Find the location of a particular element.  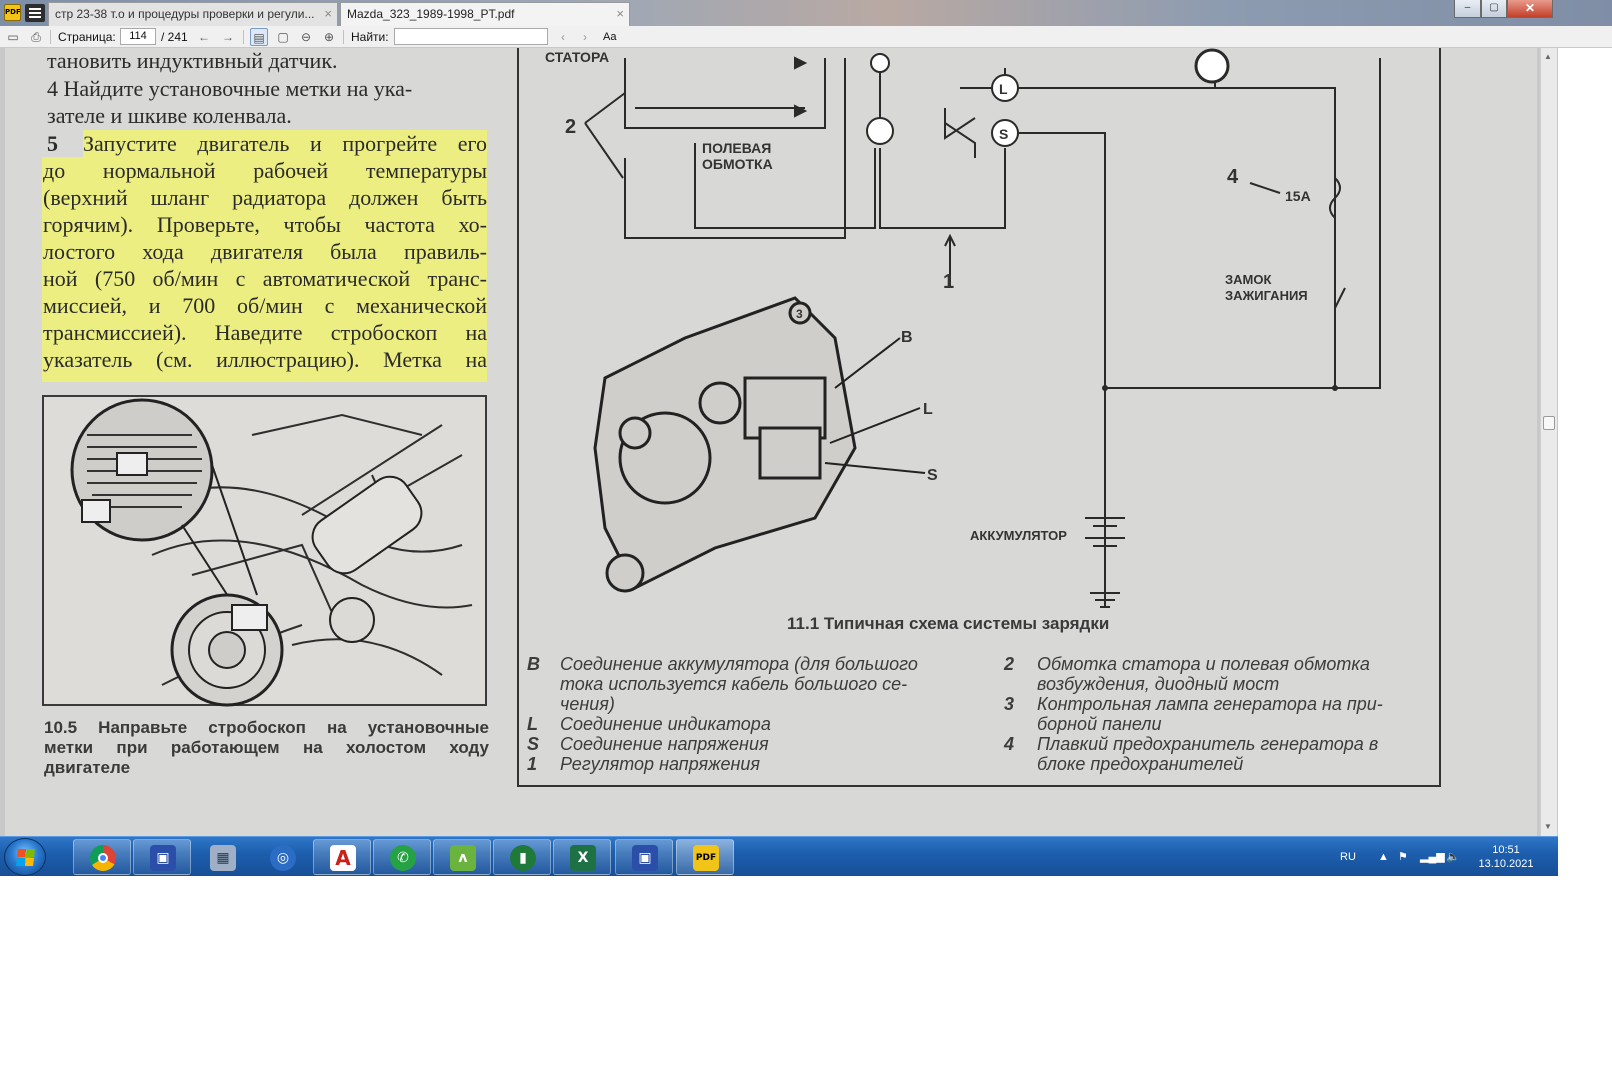

taskbar-acrobat: A is located at coordinates (342, 857).